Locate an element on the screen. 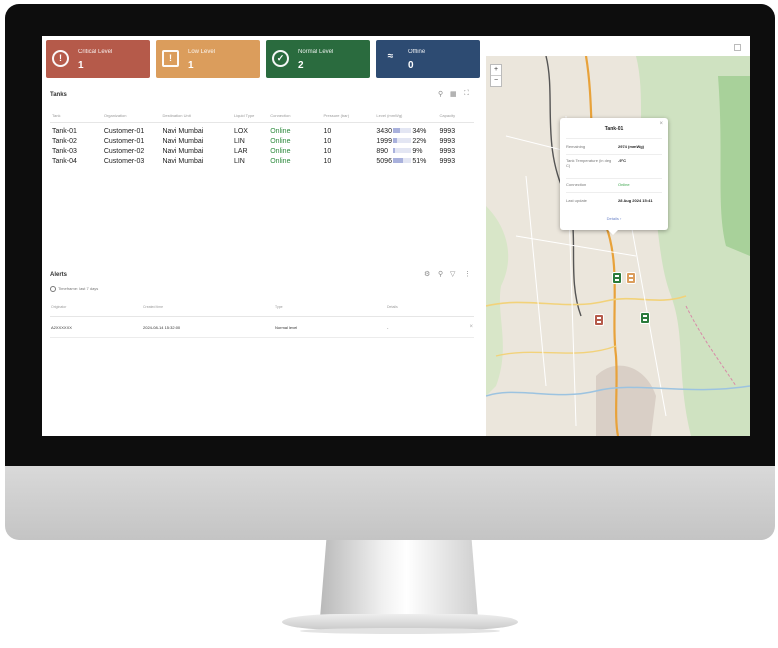  details-link: Details › is located at coordinates (614, 218).